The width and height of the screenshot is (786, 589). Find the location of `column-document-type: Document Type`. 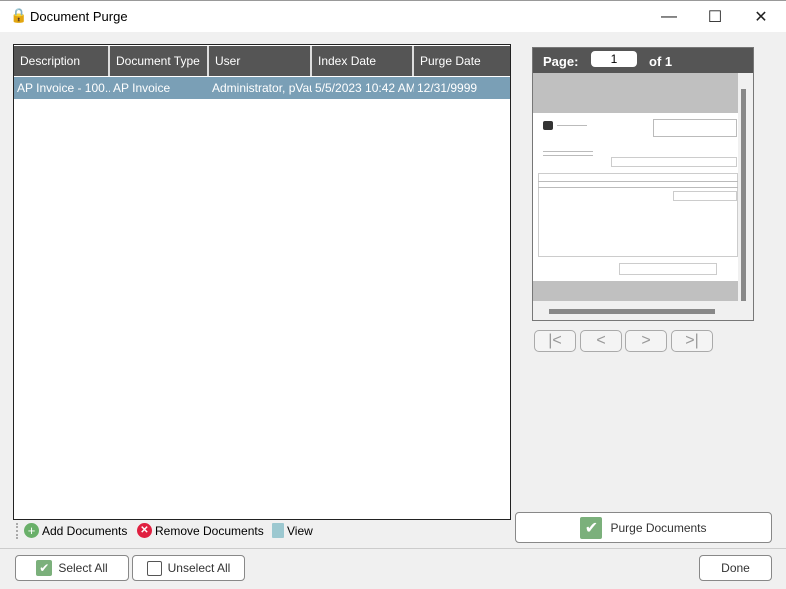

column-document-type: Document Type is located at coordinates (159, 61).